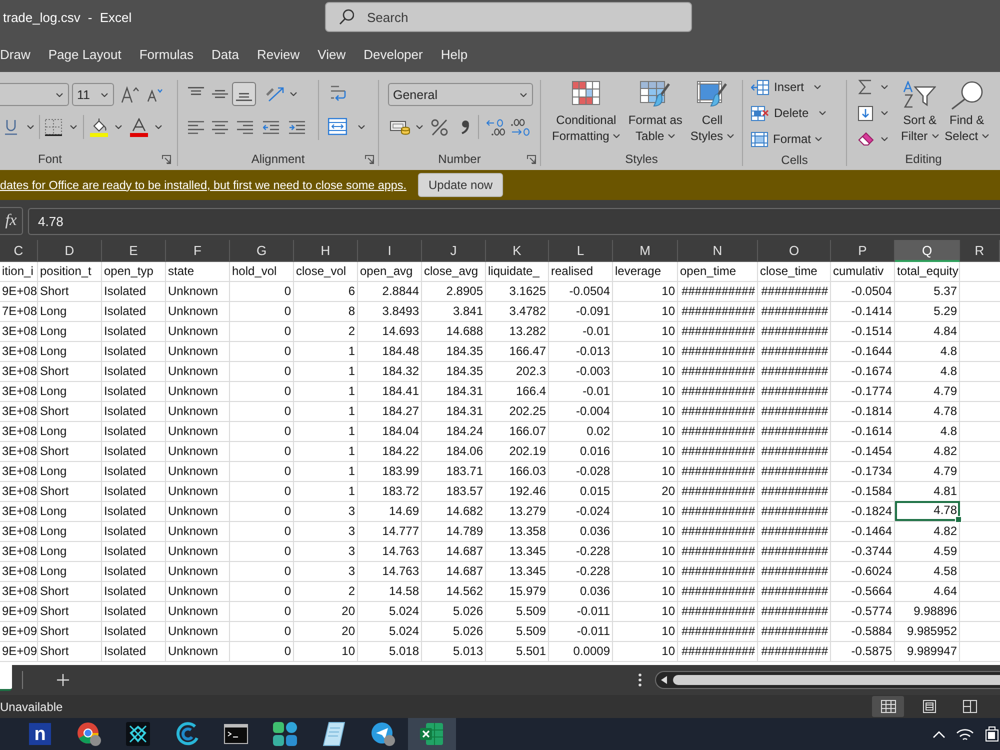 The height and width of the screenshot is (750, 1000). Describe the element at coordinates (786, 139) in the screenshot. I see `format-button: Format` at that location.